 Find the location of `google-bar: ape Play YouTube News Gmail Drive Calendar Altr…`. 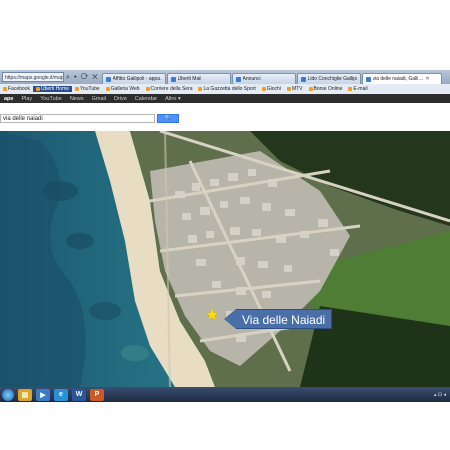

google-bar: ape Play YouTube News Gmail Drive Calendar Altr… is located at coordinates (225, 98).